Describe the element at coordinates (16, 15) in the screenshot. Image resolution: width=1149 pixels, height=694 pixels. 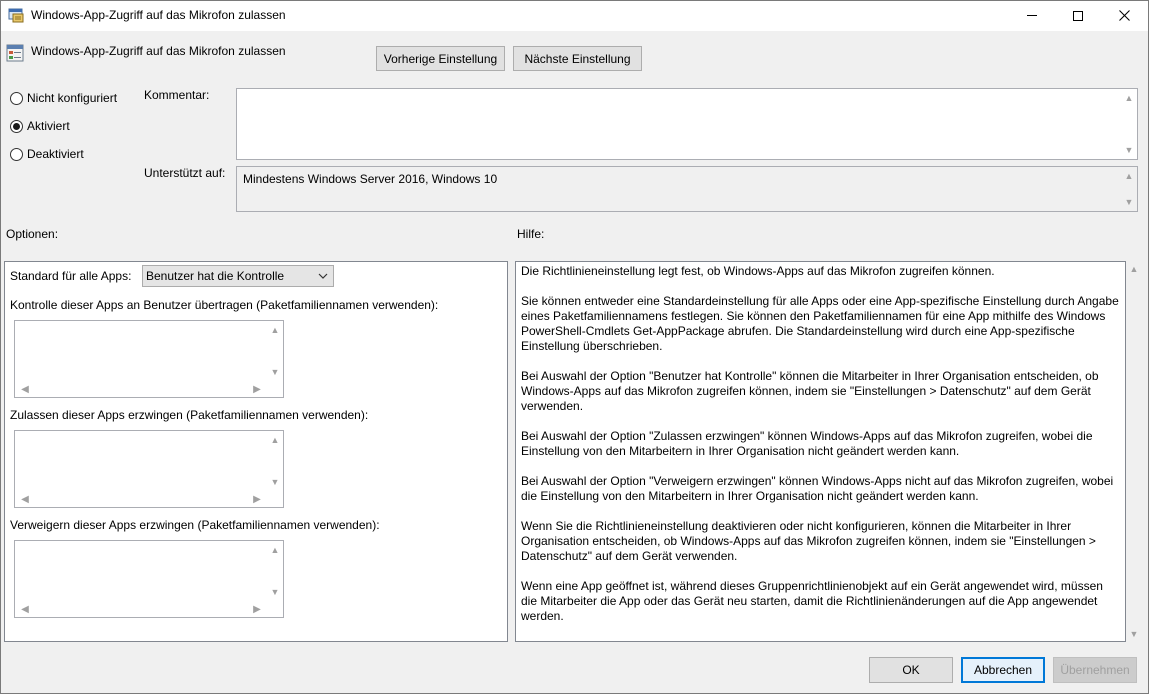
I see `policy-settings-icon` at that location.